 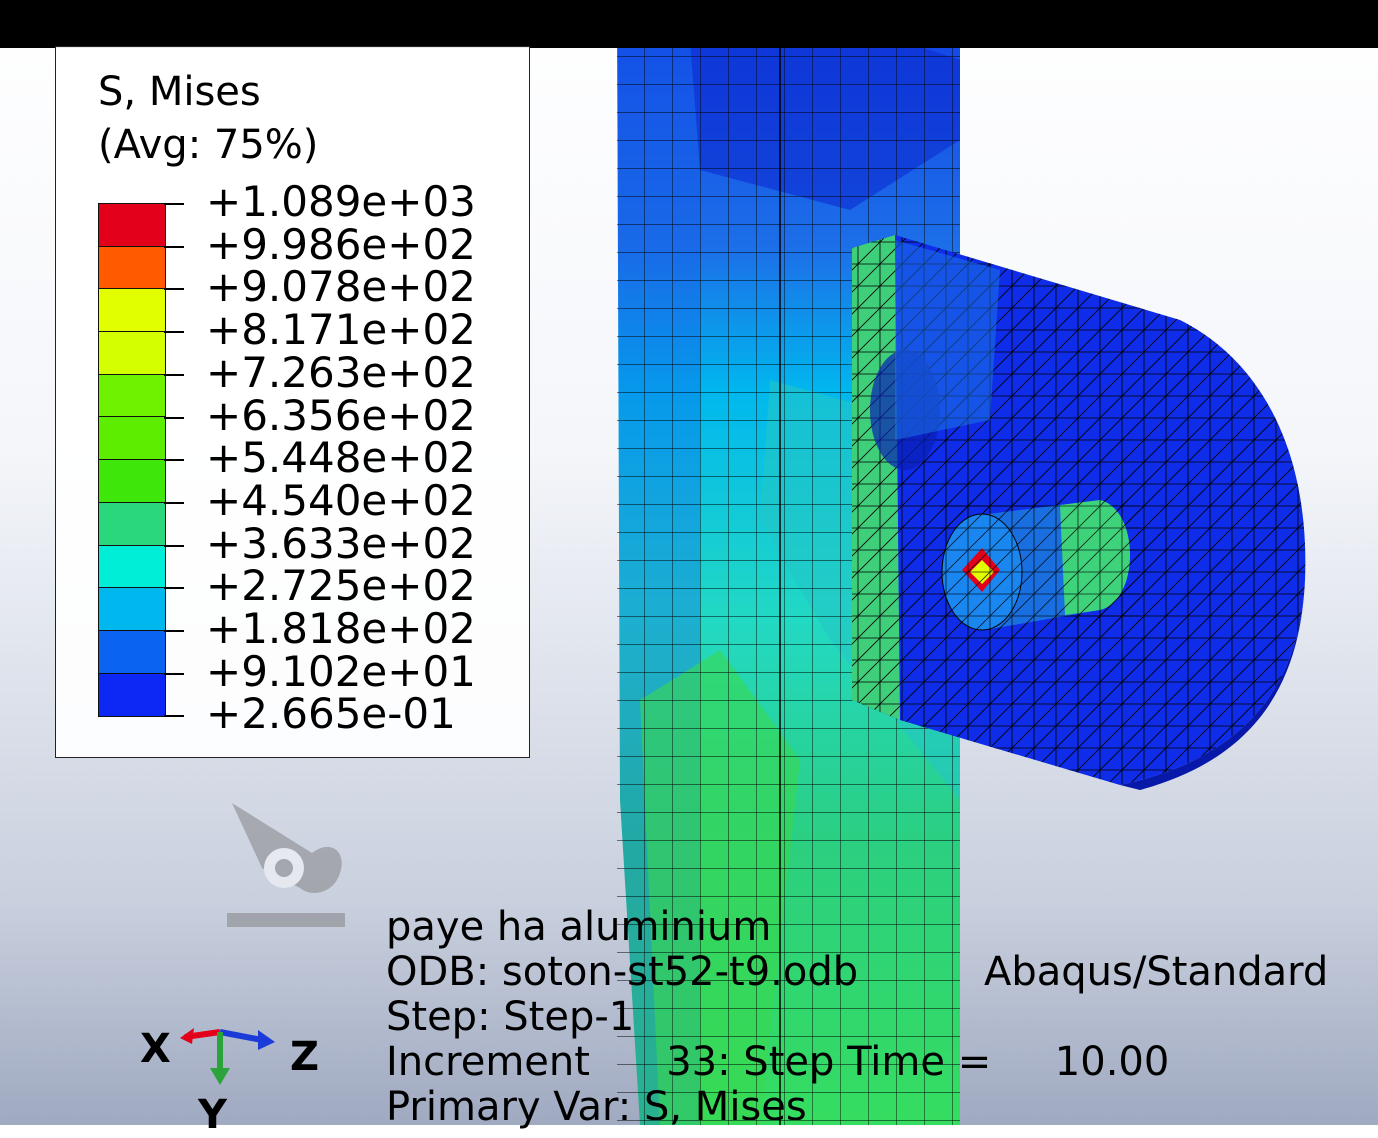 I want to click on legend-value-label: +3.633e+02, so click(x=341, y=543).